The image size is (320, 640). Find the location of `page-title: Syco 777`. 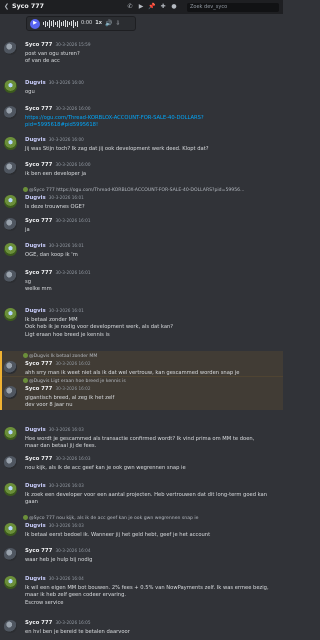

page-title: Syco 777 is located at coordinates (28, 6).